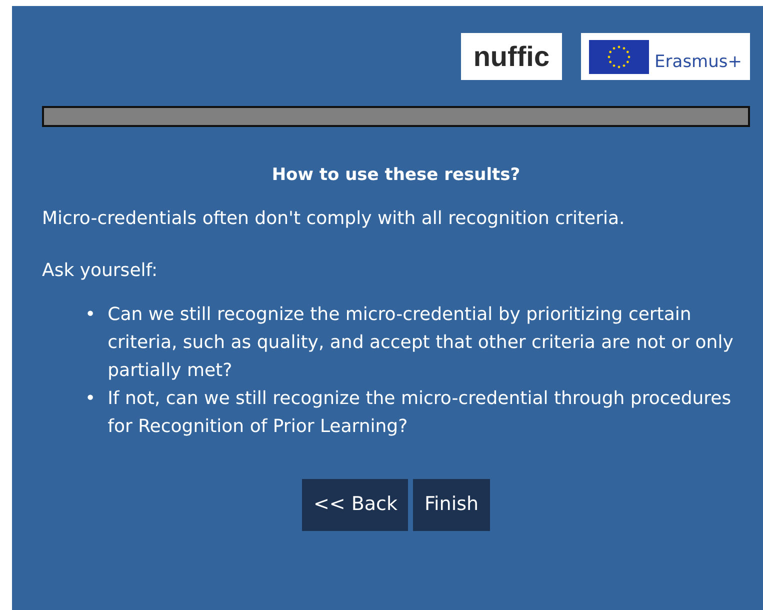 The height and width of the screenshot is (610, 763). What do you see at coordinates (698, 61) in the screenshot?
I see `logo-text: Erasmus+` at bounding box center [698, 61].